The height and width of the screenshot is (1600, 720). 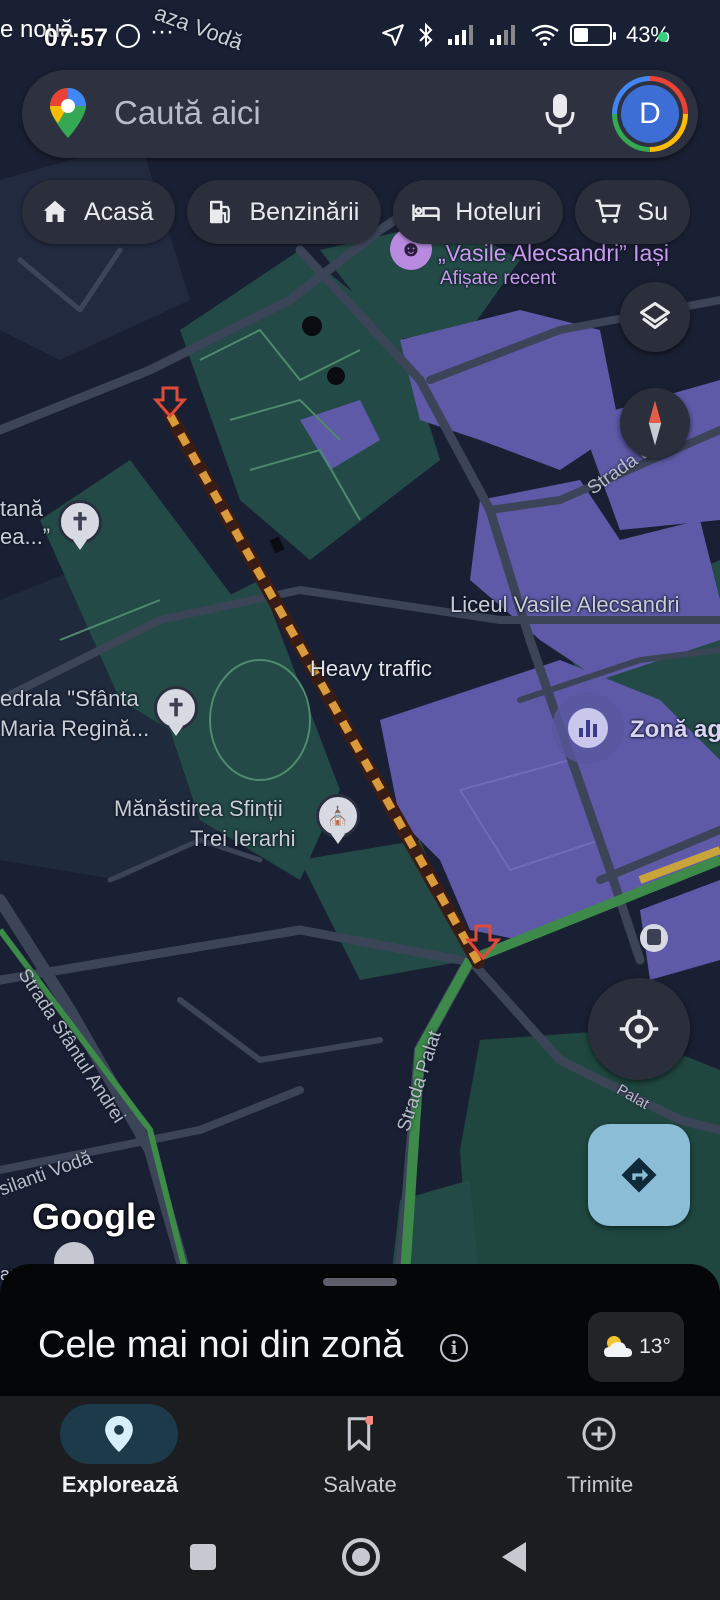 I want to click on temperature: 13°, so click(x=655, y=1346).